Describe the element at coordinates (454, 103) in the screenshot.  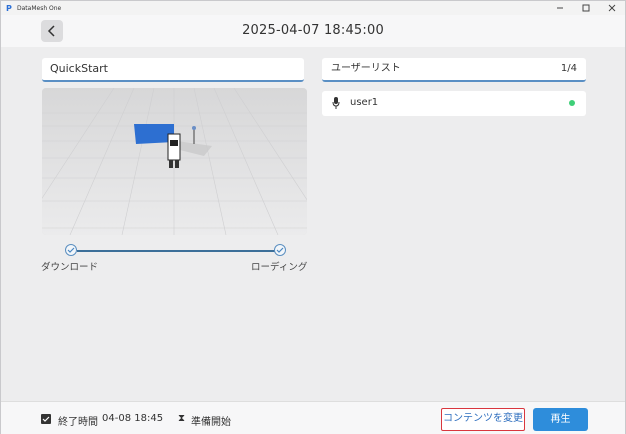
I see `user-list-item: user1` at that location.